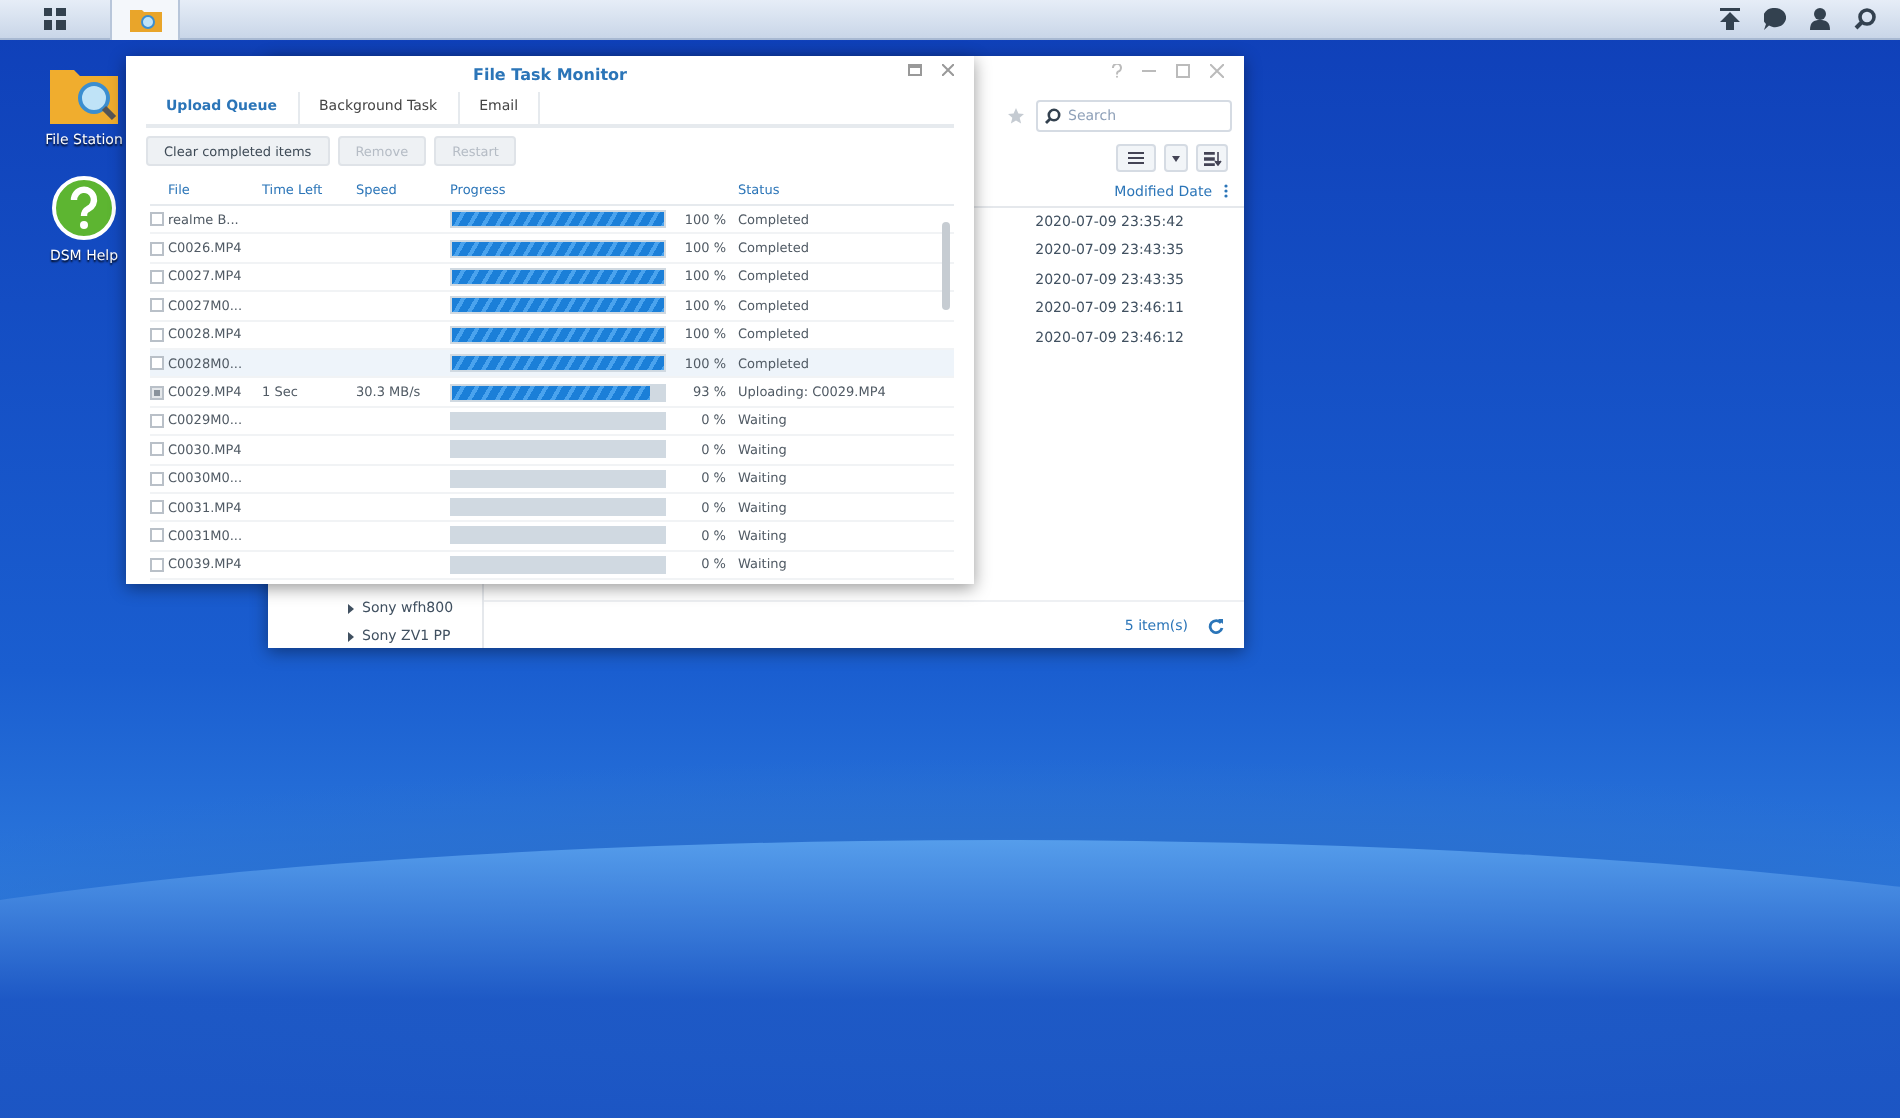 The width and height of the screenshot is (1900, 1118). I want to click on caret-icon, so click(1176, 158).